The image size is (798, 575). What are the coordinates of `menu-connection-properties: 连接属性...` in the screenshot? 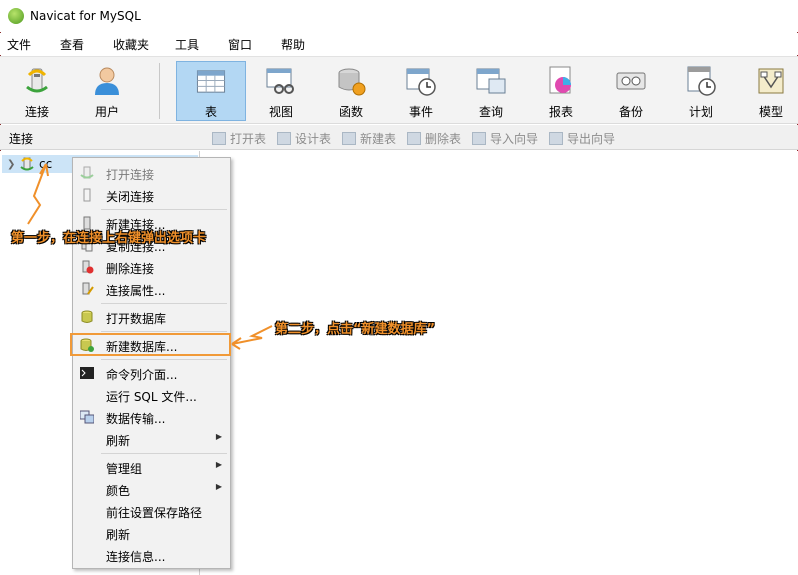 It's located at (151, 289).